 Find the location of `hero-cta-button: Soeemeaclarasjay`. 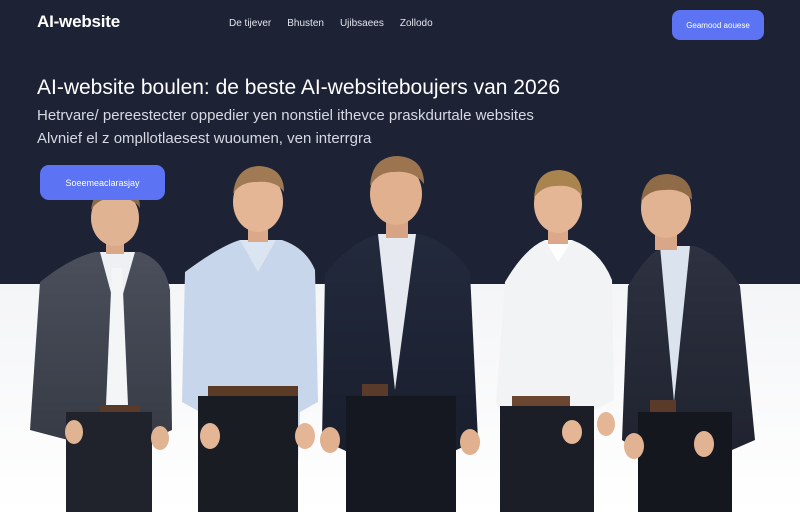

hero-cta-button: Soeemeaclarasjay is located at coordinates (102, 182).